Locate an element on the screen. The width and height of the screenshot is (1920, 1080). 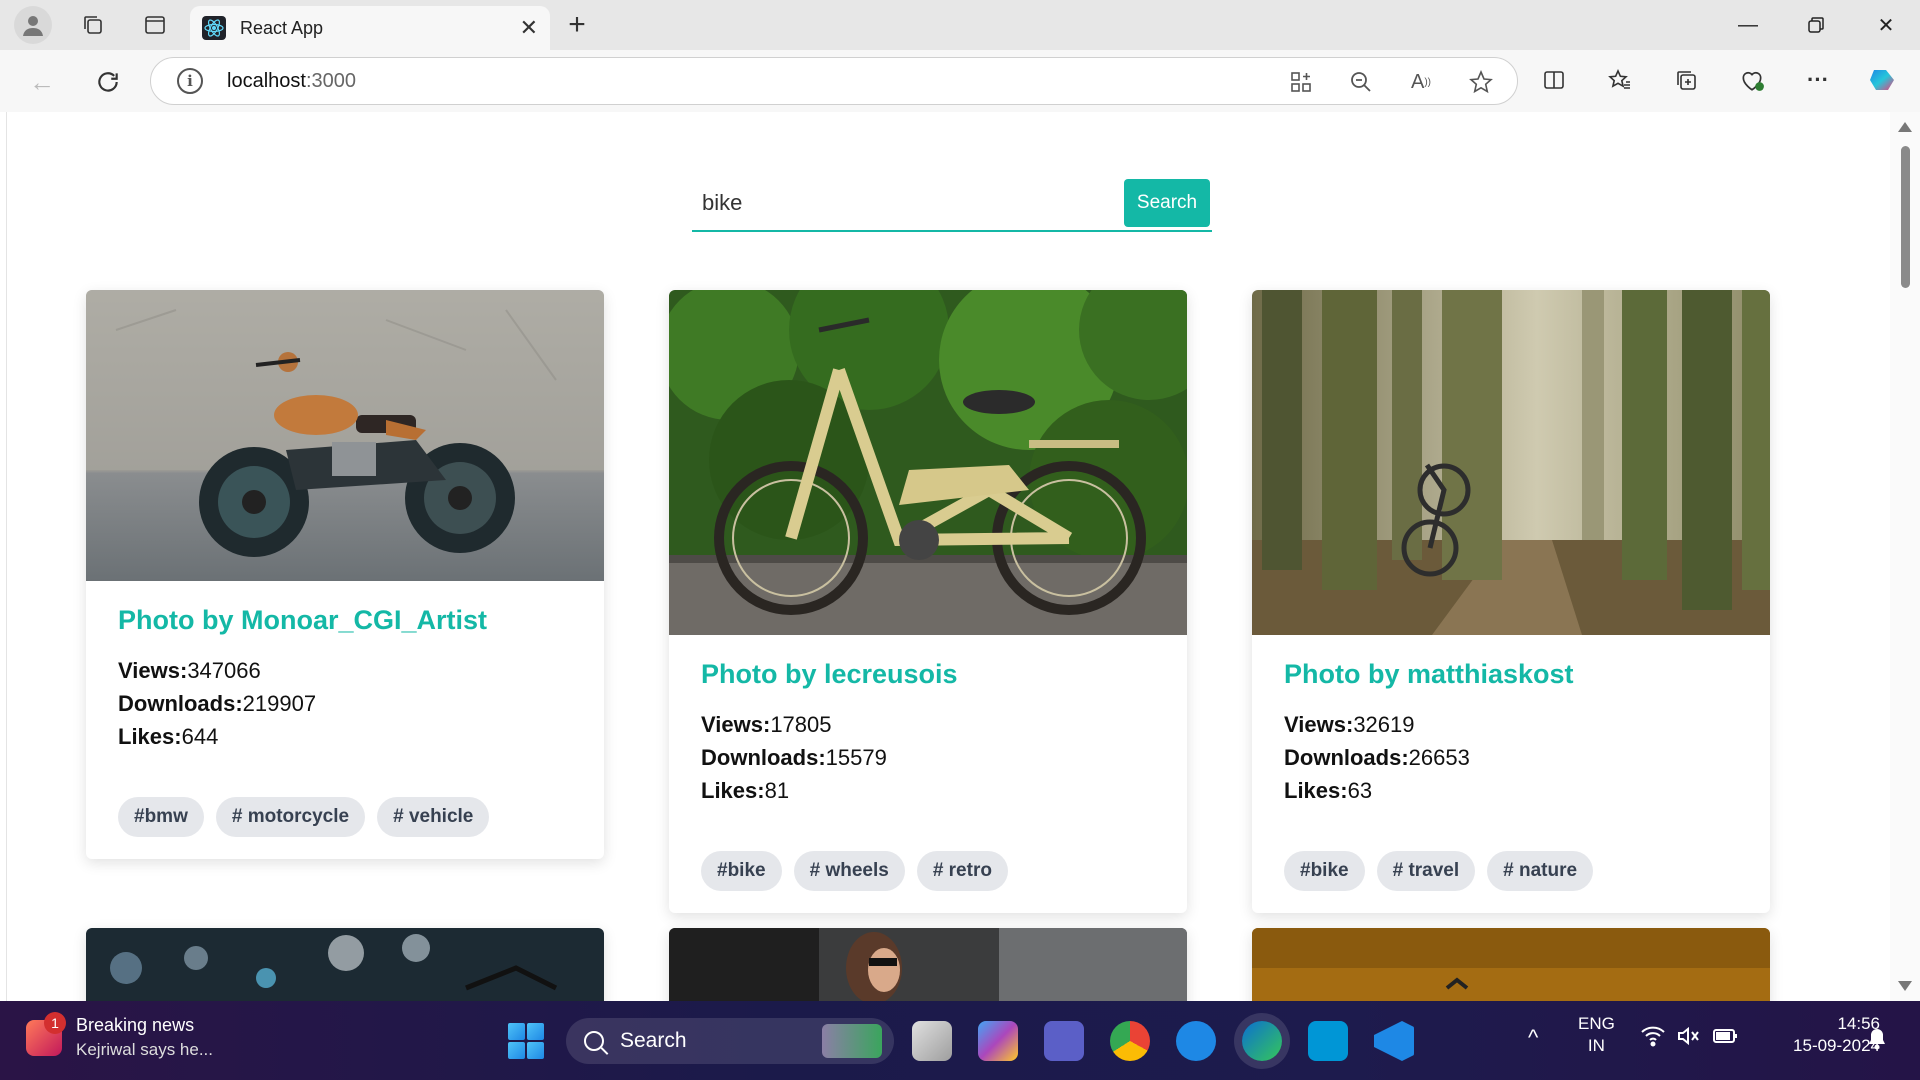
notifications-bell-icon is located at coordinates (1877, 1041).